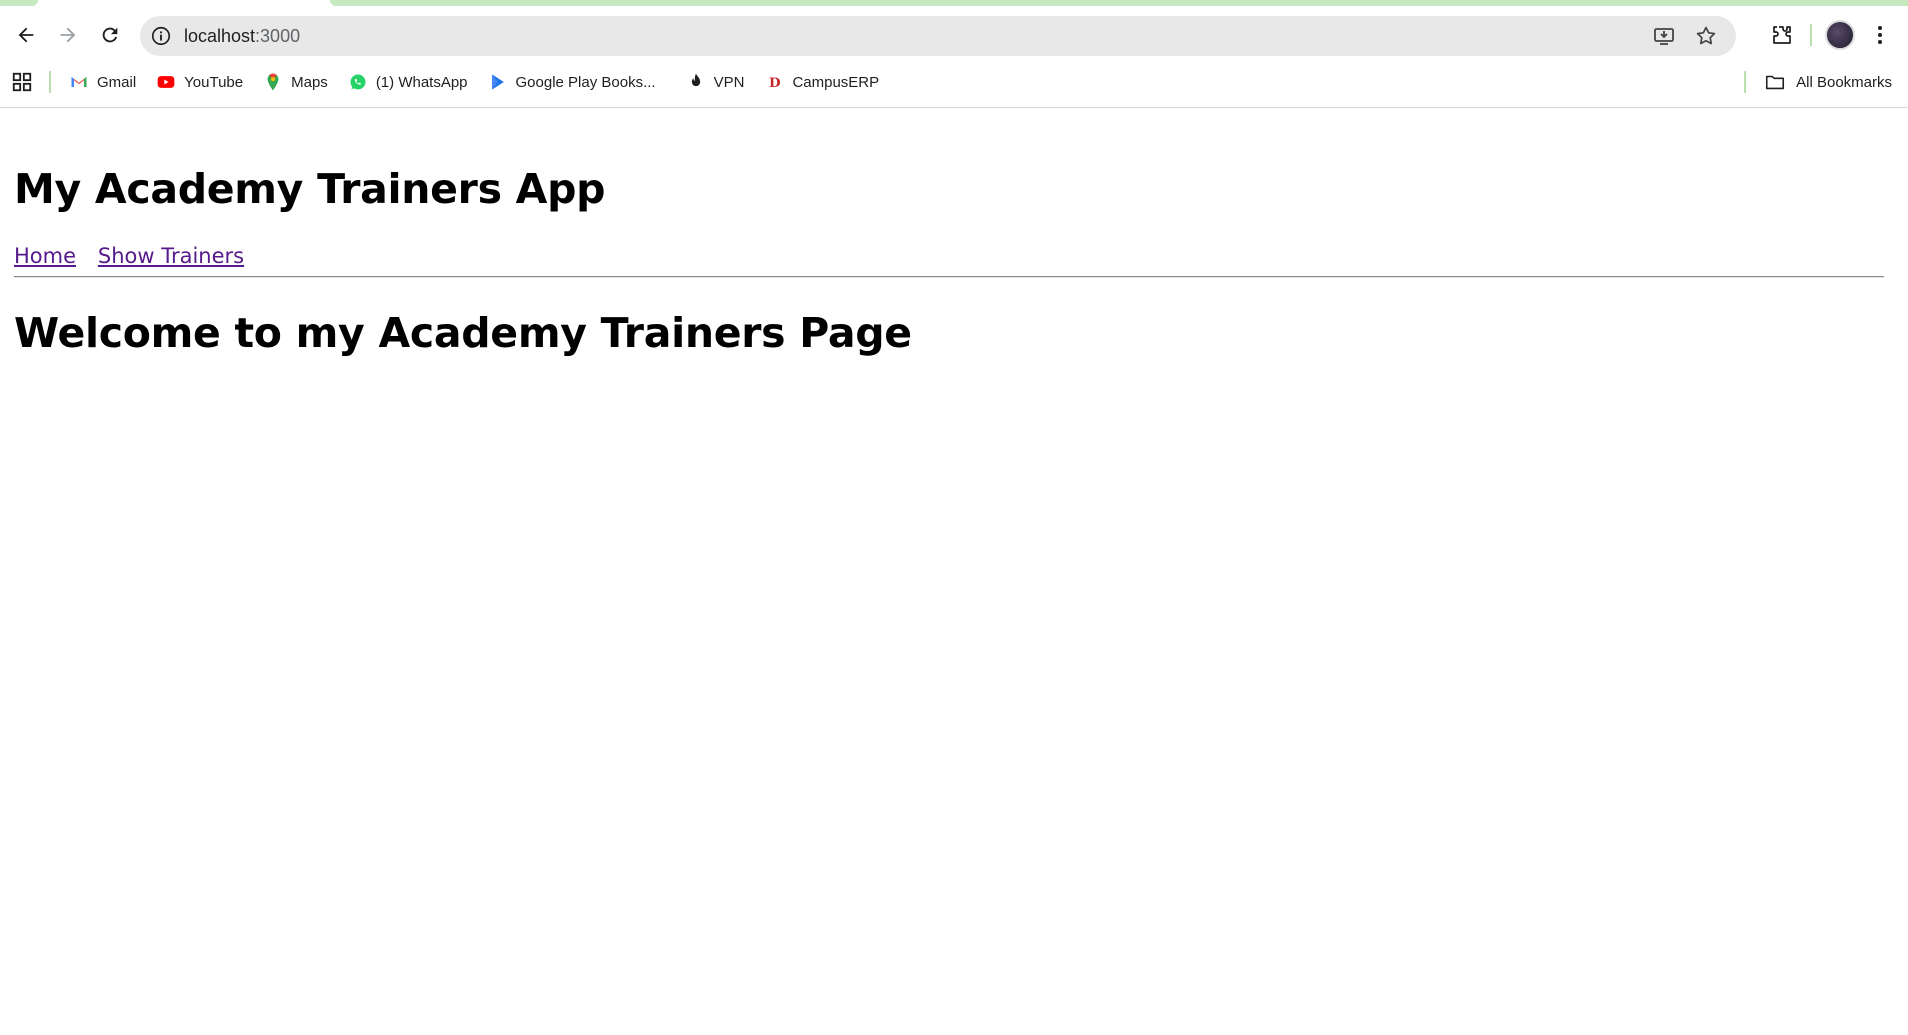  What do you see at coordinates (166, 82) in the screenshot?
I see `youtube-icon` at bounding box center [166, 82].